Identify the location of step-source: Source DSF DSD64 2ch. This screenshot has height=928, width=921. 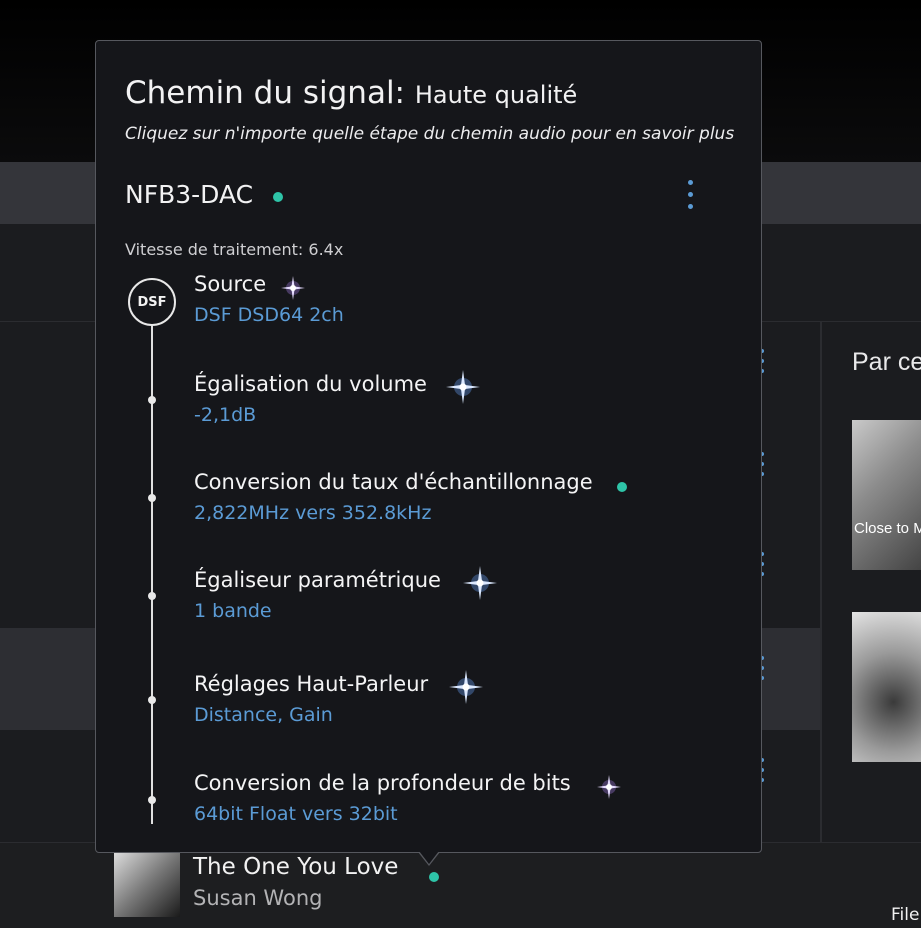
(269, 299).